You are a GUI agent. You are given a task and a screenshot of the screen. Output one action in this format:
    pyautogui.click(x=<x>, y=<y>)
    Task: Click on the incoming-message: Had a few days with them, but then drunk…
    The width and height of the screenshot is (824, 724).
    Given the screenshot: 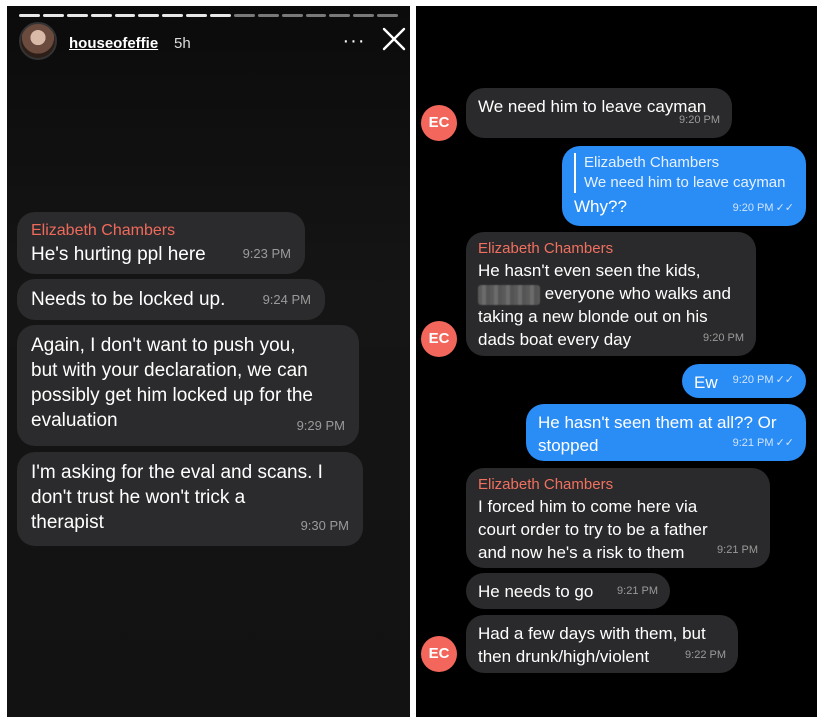 What is the action you would take?
    pyautogui.click(x=602, y=644)
    